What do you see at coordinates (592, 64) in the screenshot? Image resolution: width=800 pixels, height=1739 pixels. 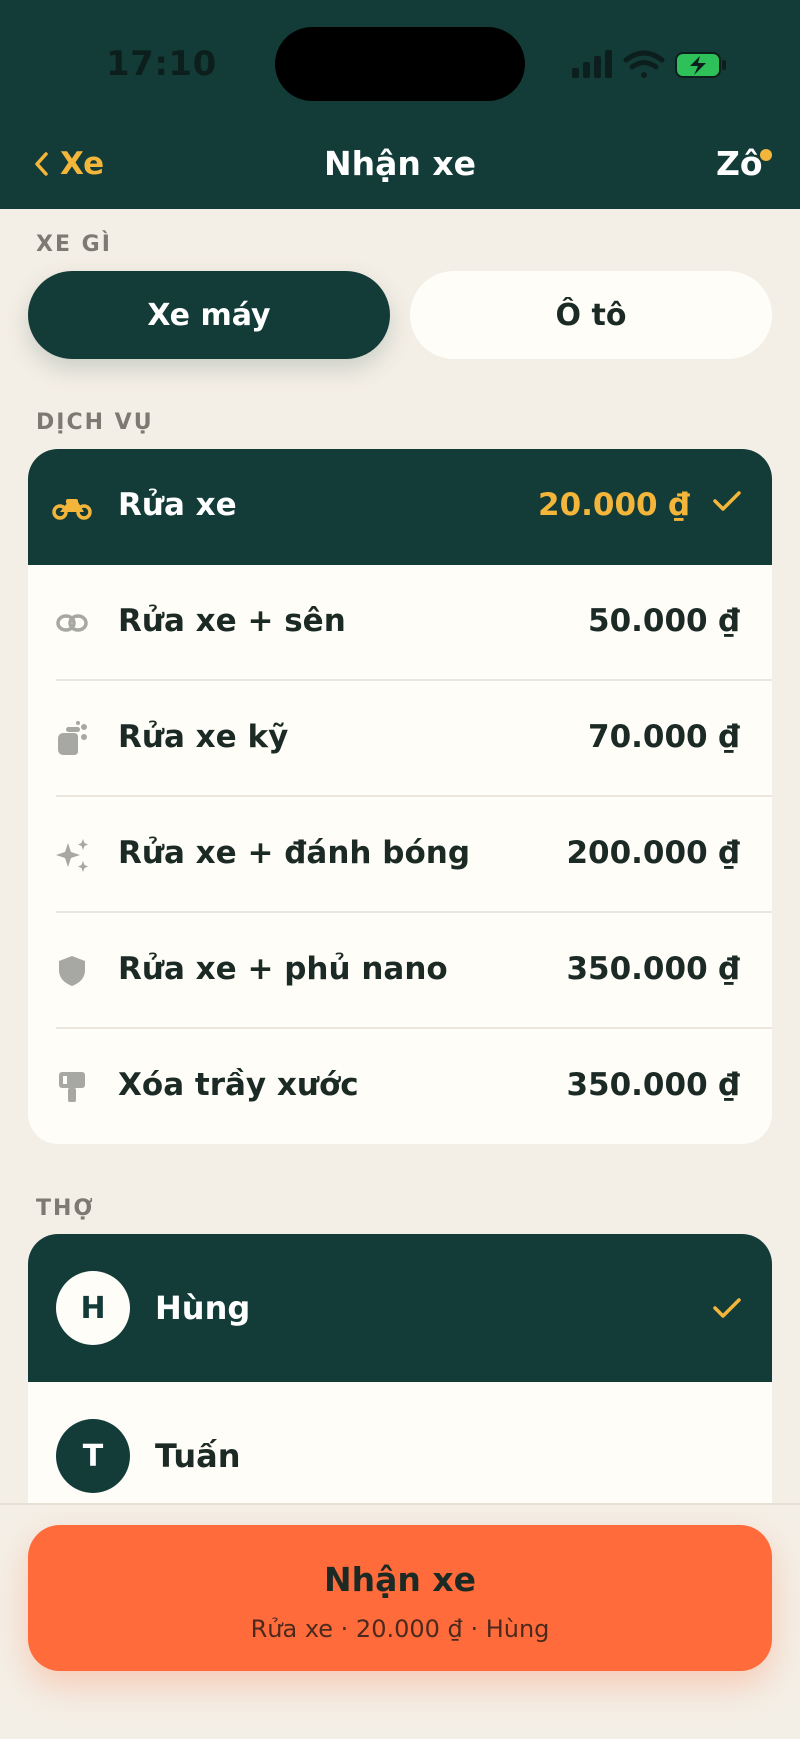 I see `cellular-signal-icon` at bounding box center [592, 64].